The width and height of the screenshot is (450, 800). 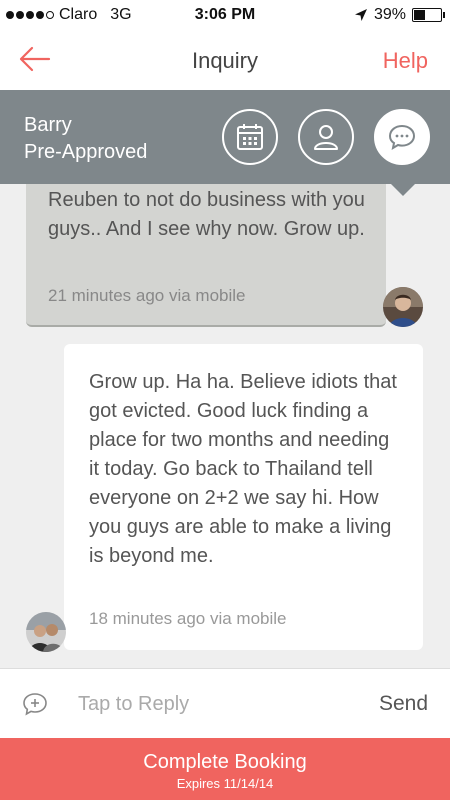 I want to click on battery-group: 39%, so click(x=399, y=15).